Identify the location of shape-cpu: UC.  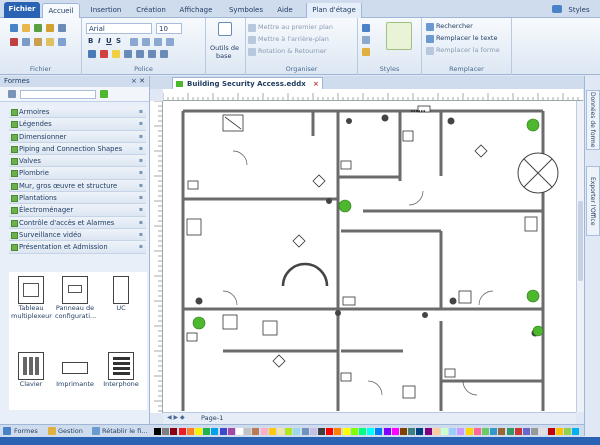
(121, 294).